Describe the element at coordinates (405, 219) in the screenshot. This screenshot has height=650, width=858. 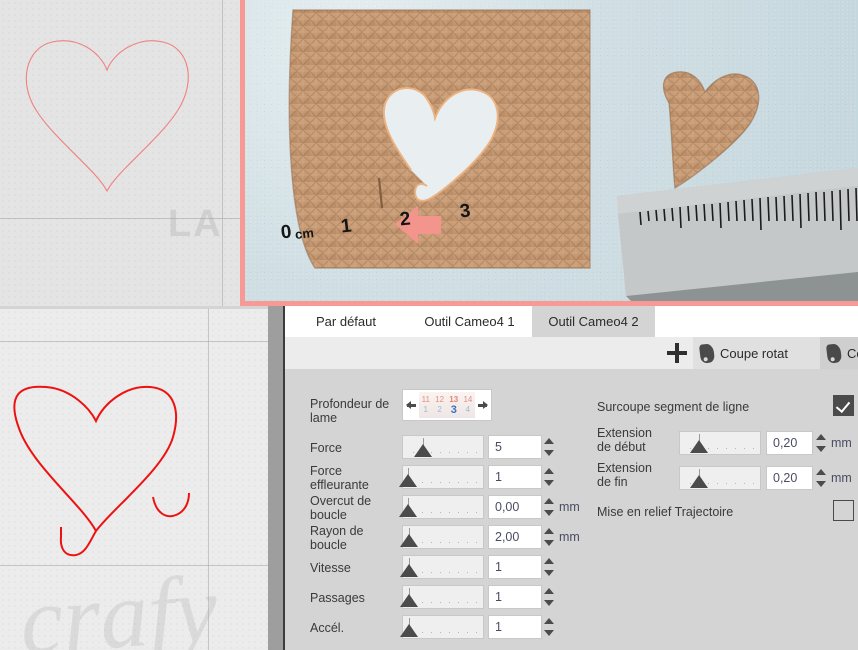
I see `ruler-label-2: 2` at that location.